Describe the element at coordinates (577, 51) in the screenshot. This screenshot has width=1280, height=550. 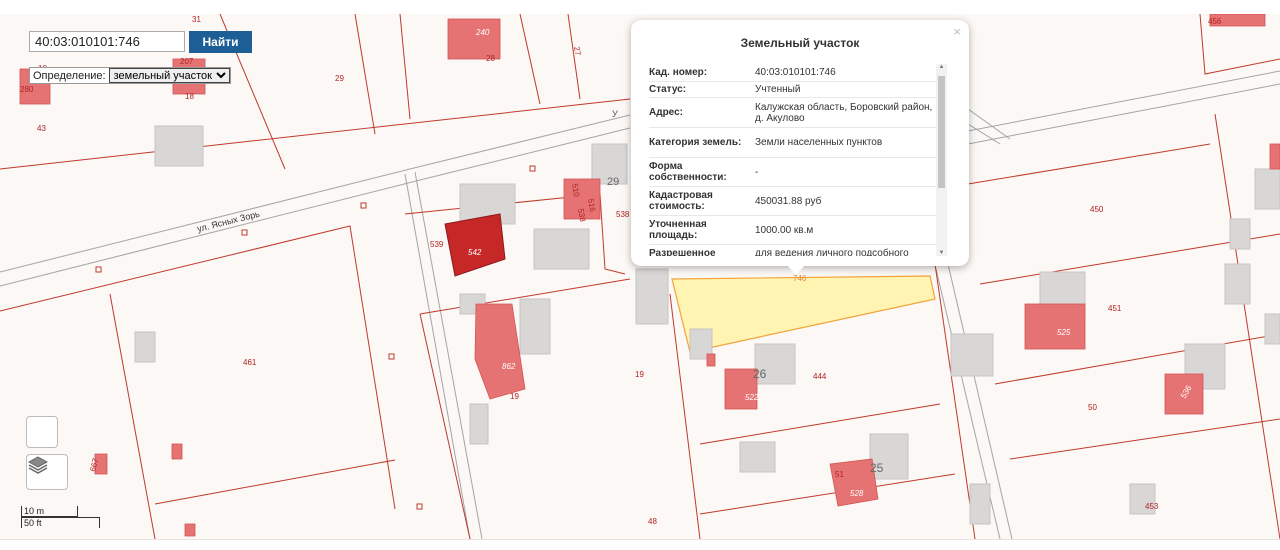
I see `label-27: 27` at that location.